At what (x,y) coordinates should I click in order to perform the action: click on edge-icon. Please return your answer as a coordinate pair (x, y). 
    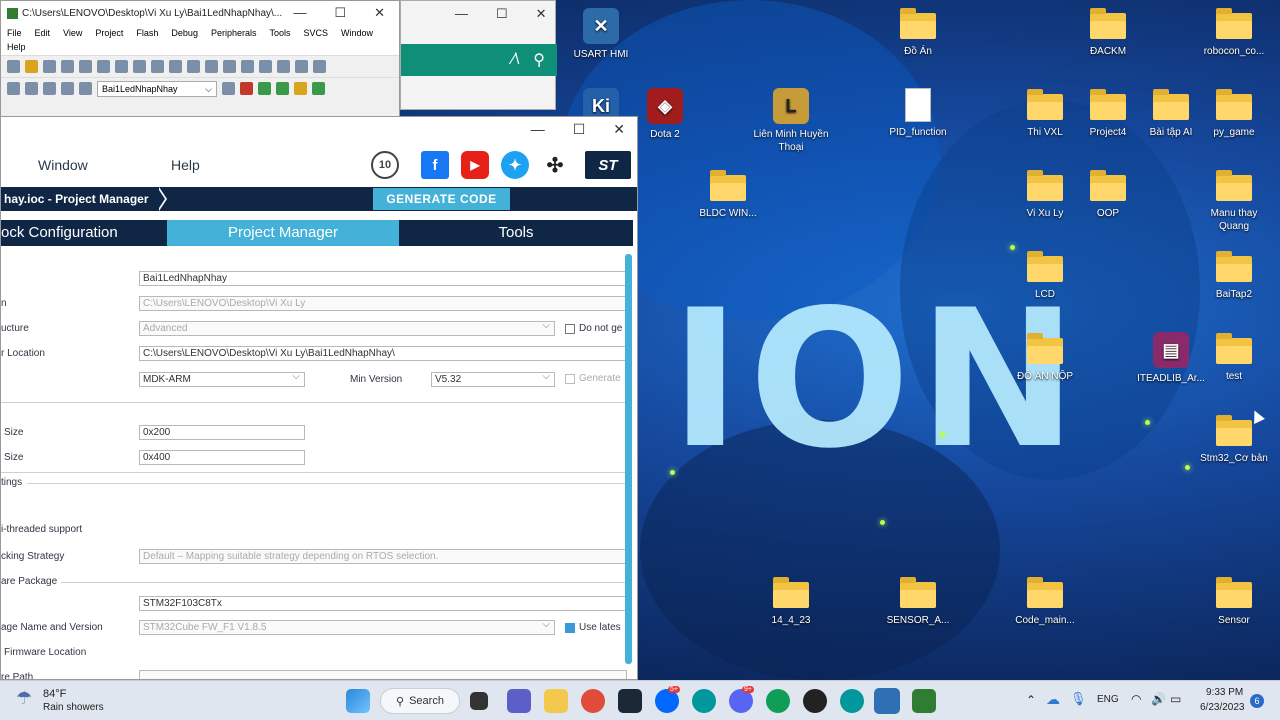
    Looking at the image, I should click on (778, 701).